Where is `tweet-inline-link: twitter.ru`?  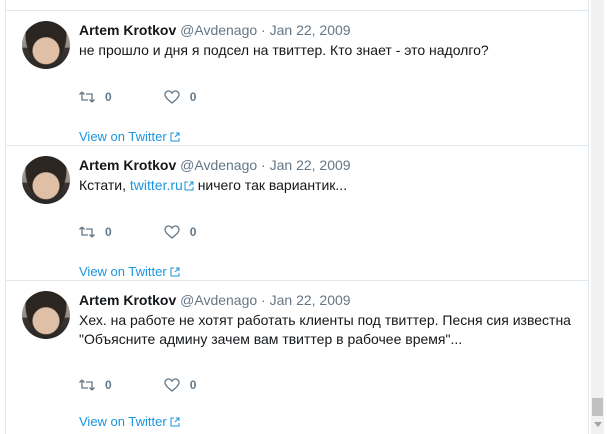 tweet-inline-link: twitter.ru is located at coordinates (162, 185).